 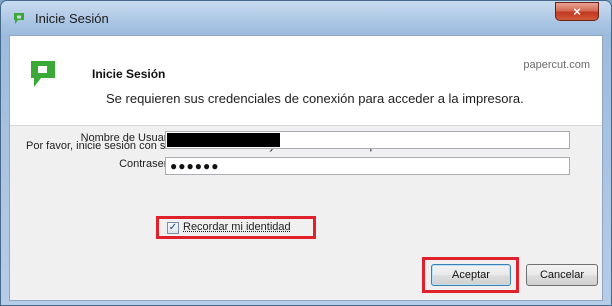 What do you see at coordinates (367, 166) in the screenshot?
I see `password-field: ●●●●●●` at bounding box center [367, 166].